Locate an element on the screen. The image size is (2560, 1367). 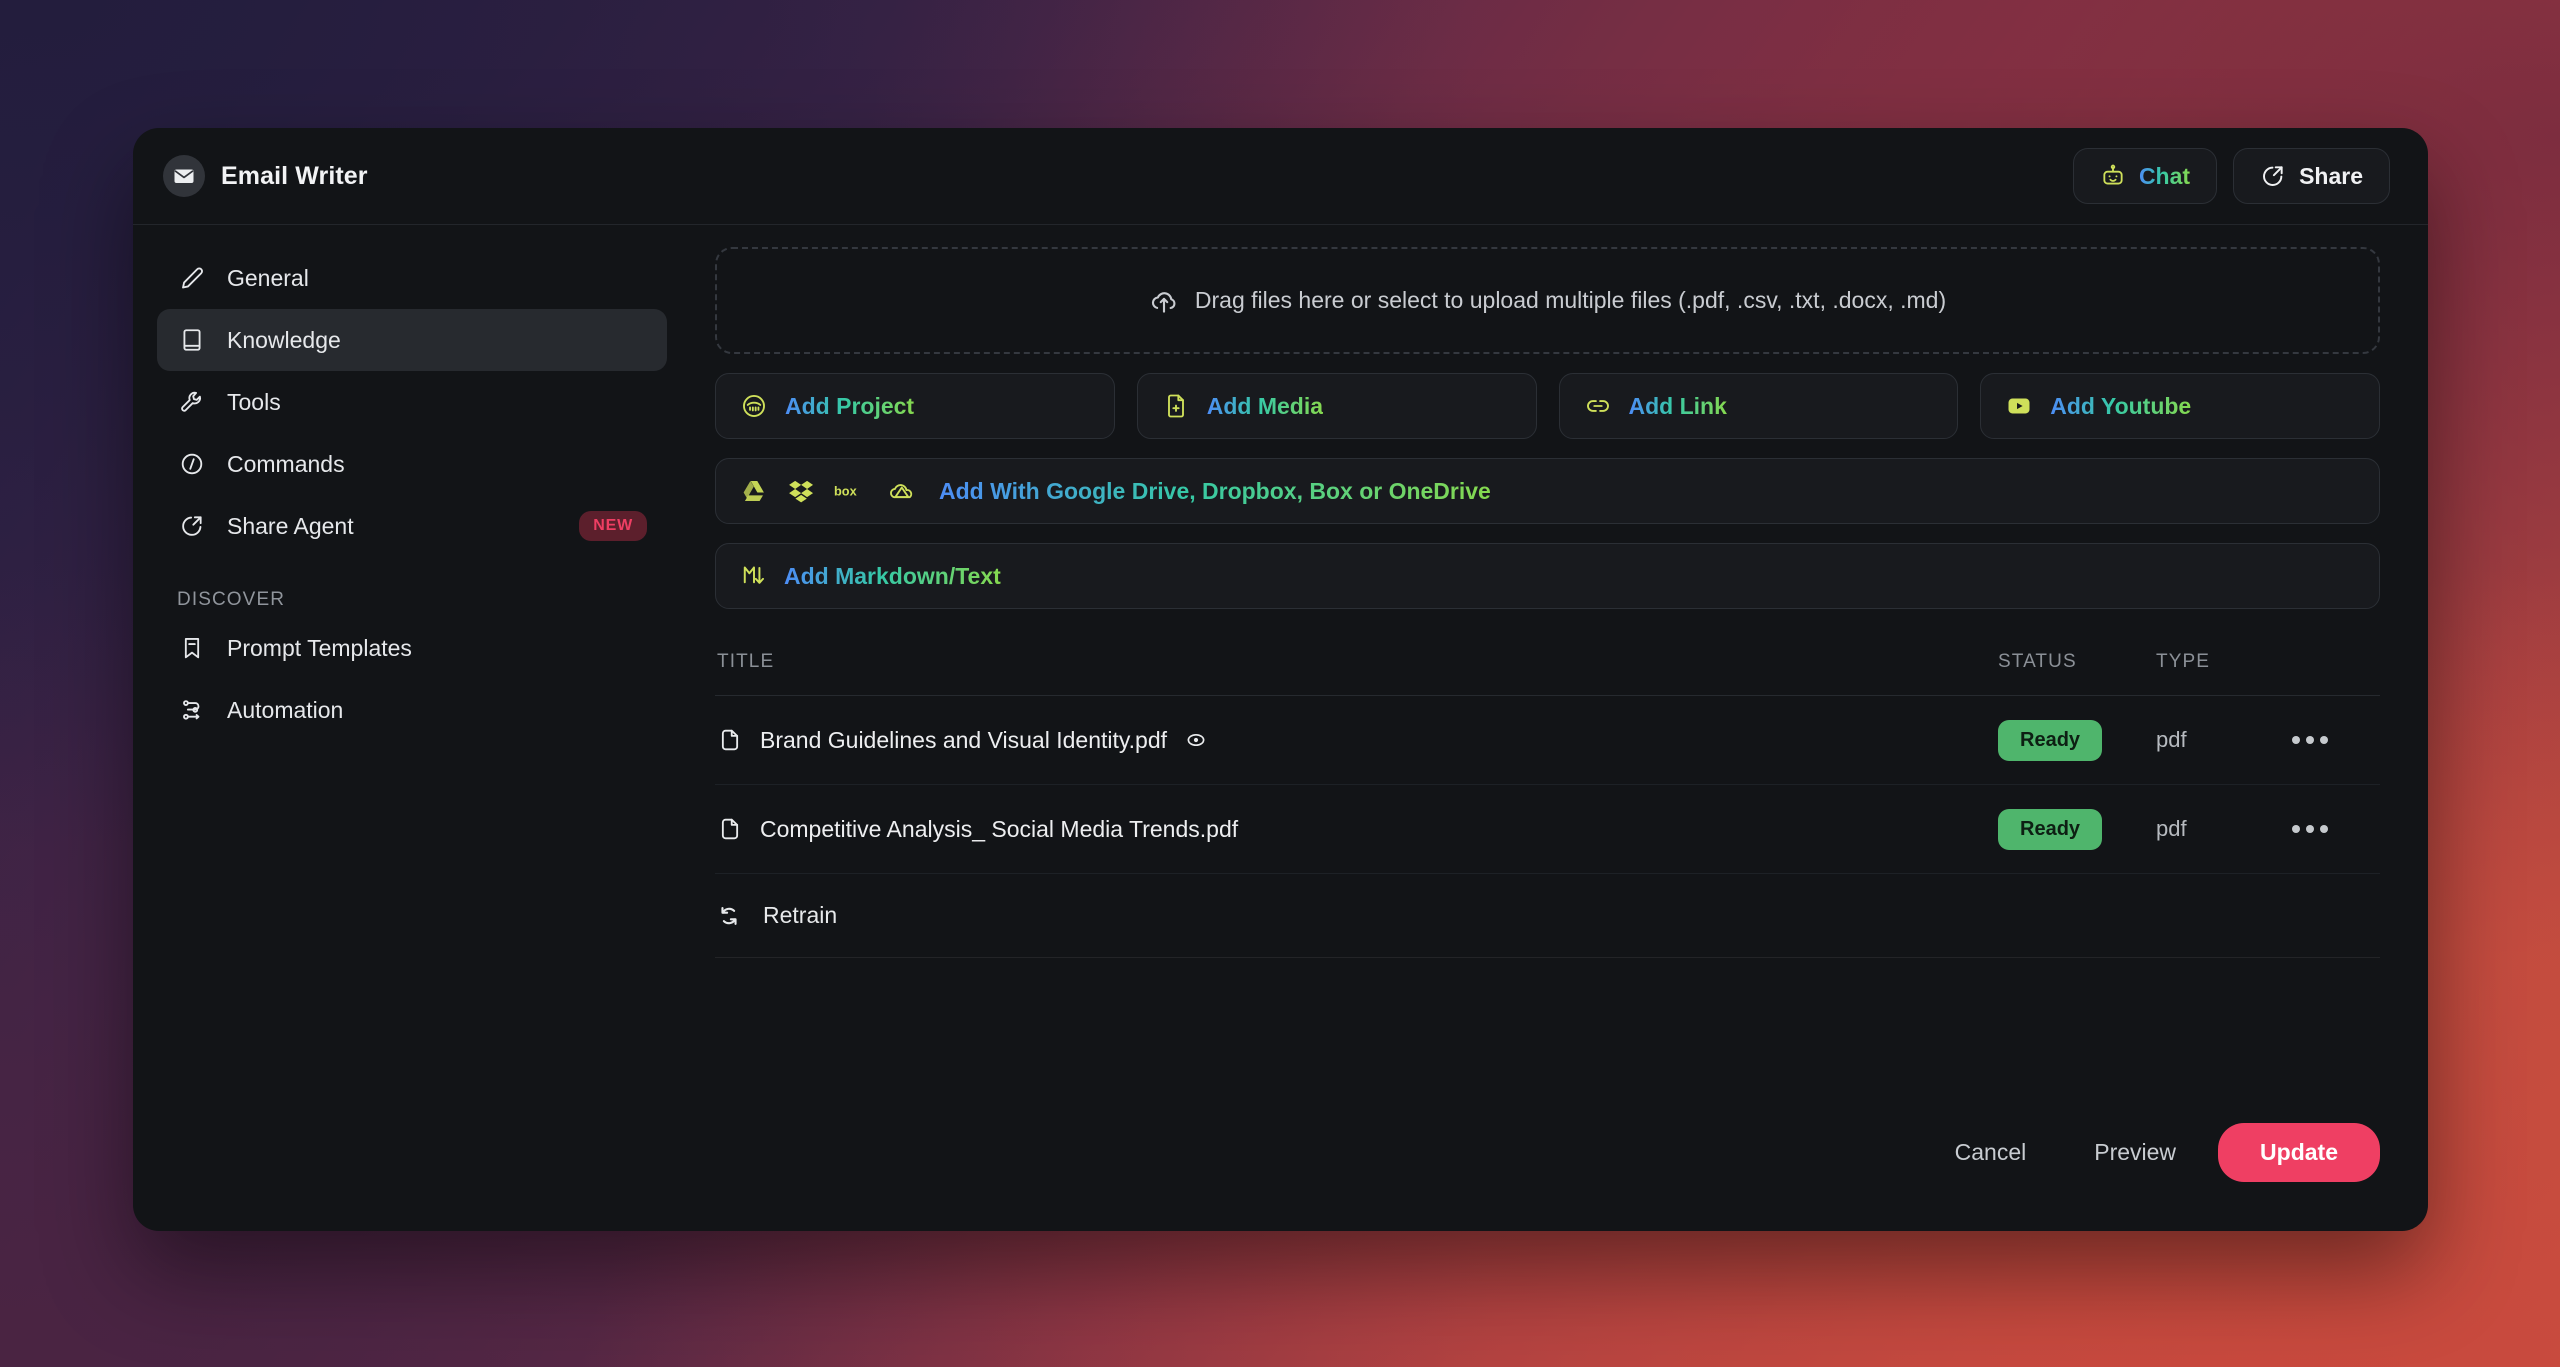
retrain-button: Retrain is located at coordinates (1547, 916).